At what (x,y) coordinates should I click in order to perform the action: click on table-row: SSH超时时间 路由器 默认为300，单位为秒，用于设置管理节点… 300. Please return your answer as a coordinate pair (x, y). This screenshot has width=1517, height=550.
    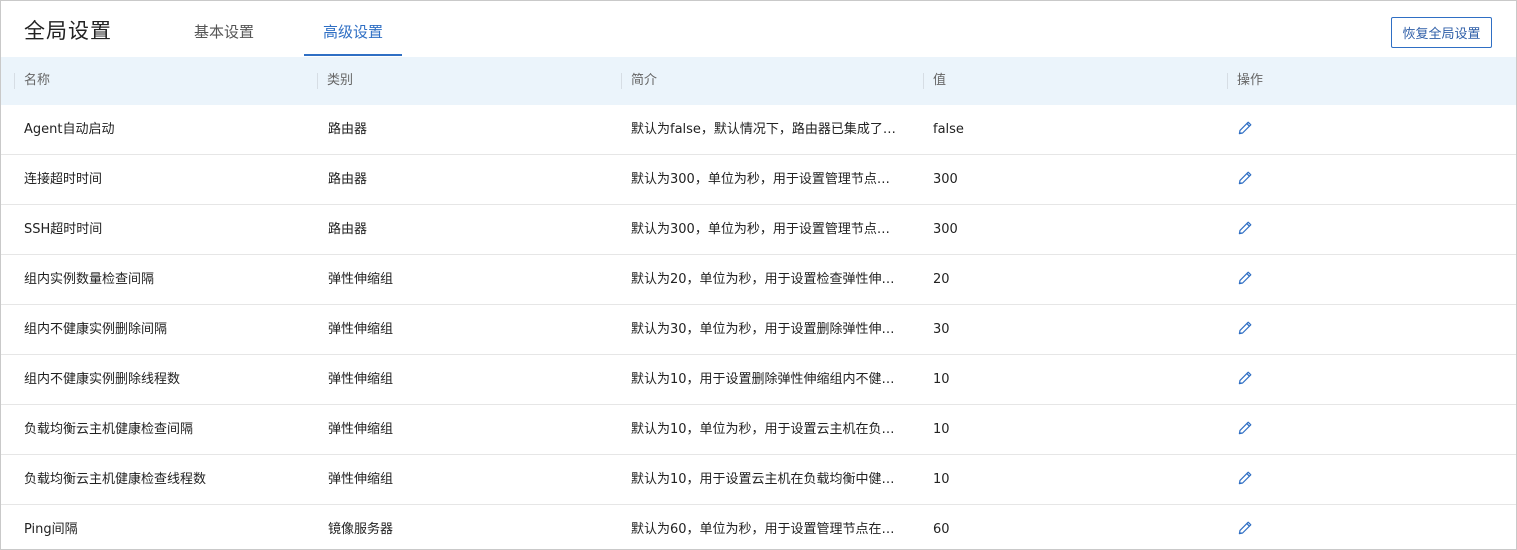
    Looking at the image, I should click on (758, 230).